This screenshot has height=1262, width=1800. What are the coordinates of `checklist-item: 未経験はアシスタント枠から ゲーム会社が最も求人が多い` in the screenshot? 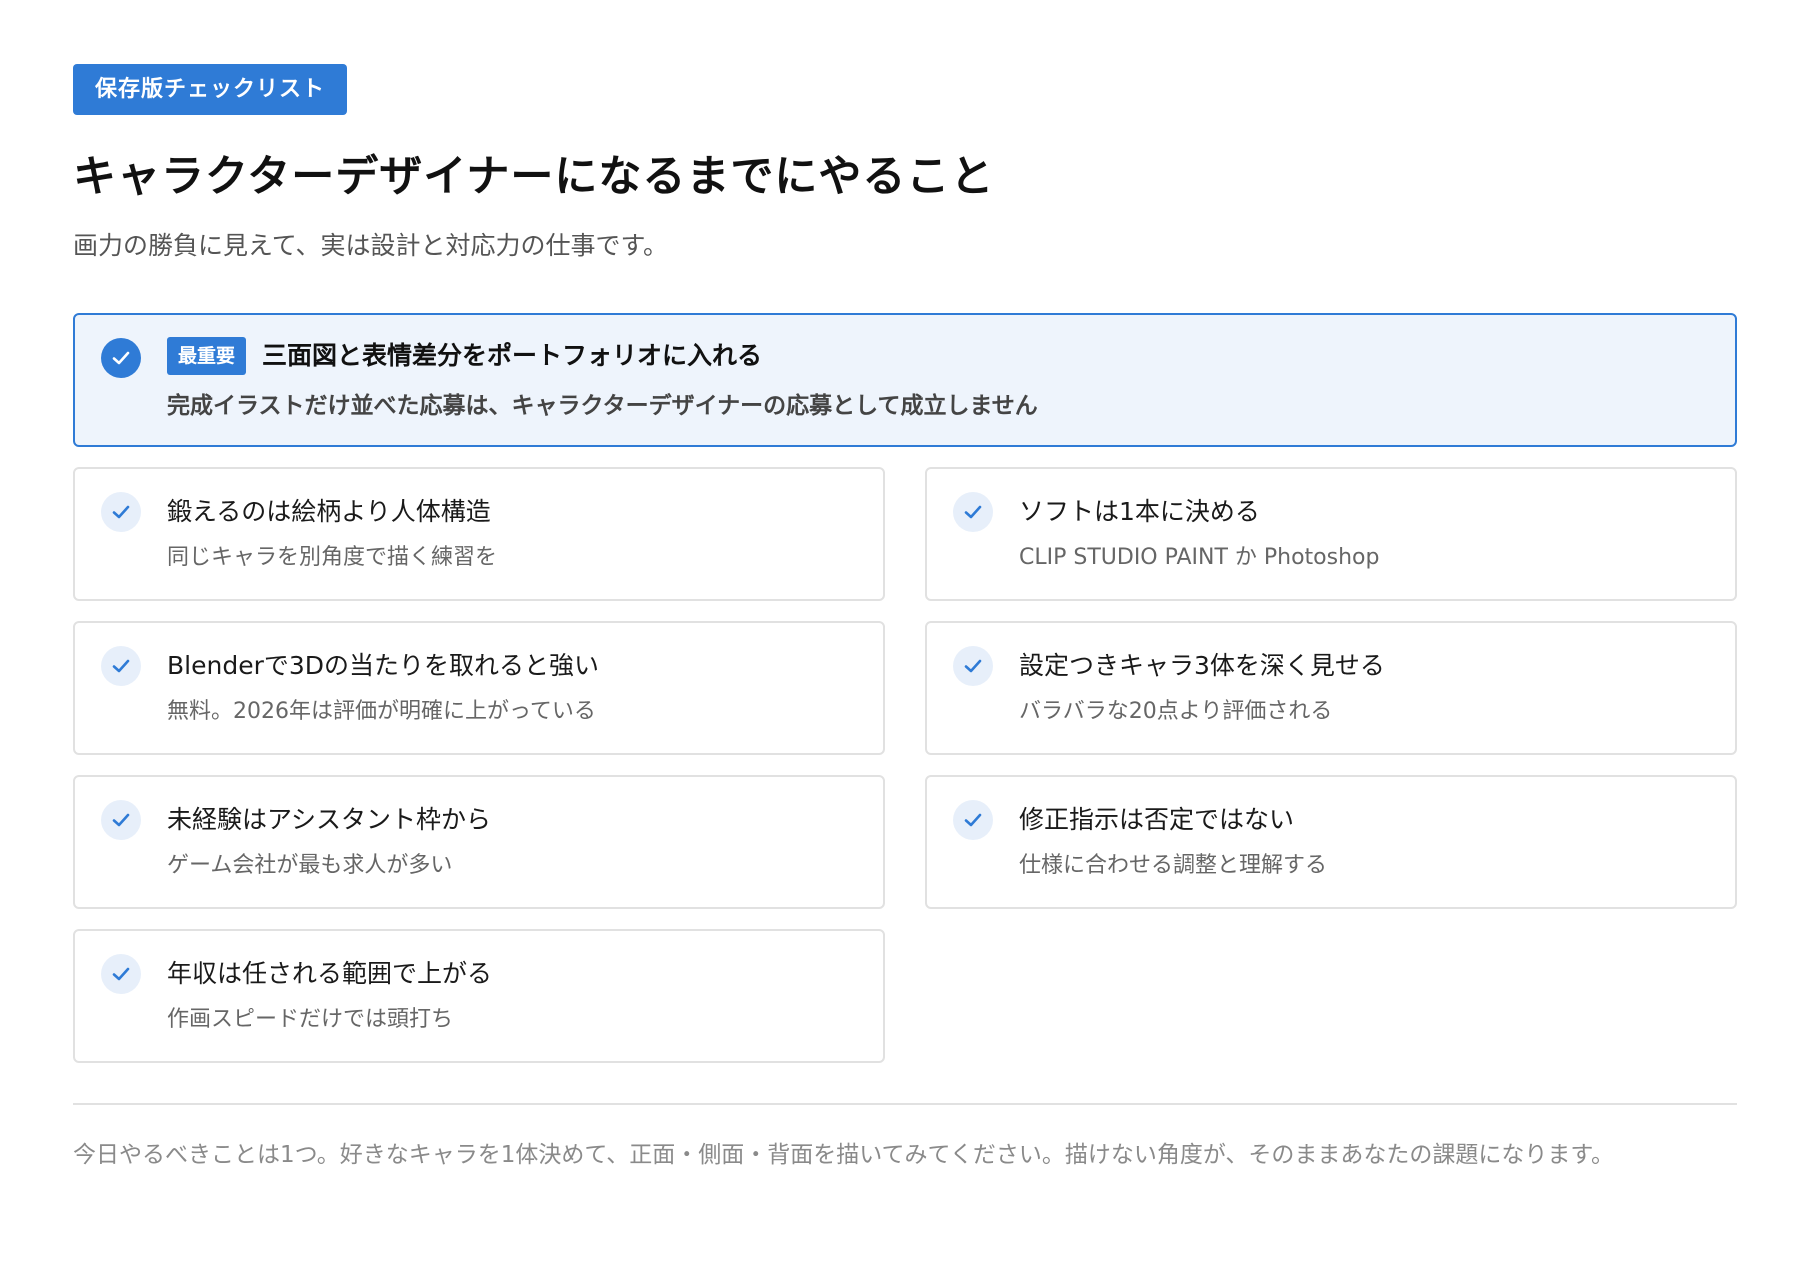 It's located at (479, 842).